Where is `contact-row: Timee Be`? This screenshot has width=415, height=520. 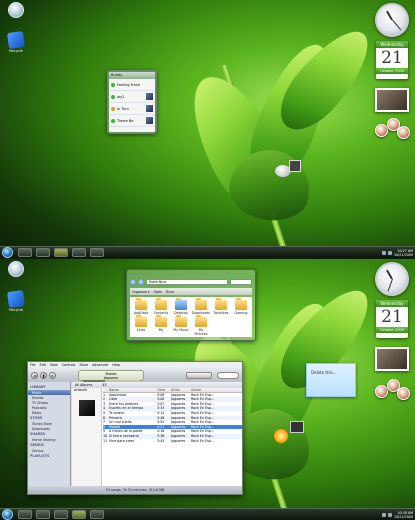
contact-row: Timee Be is located at coordinates (132, 121).